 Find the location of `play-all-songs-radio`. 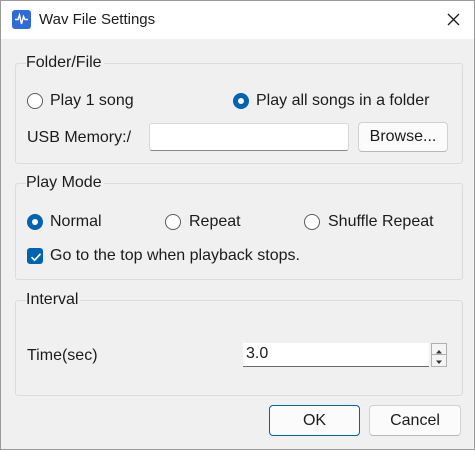

play-all-songs-radio is located at coordinates (241, 101).